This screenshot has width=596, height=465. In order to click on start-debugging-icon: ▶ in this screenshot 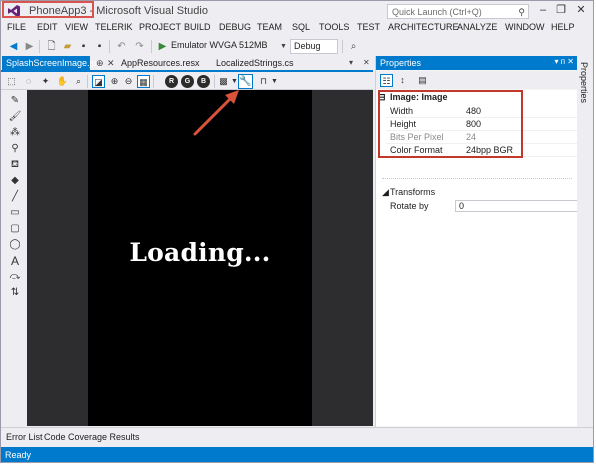, I will do `click(162, 46)`.